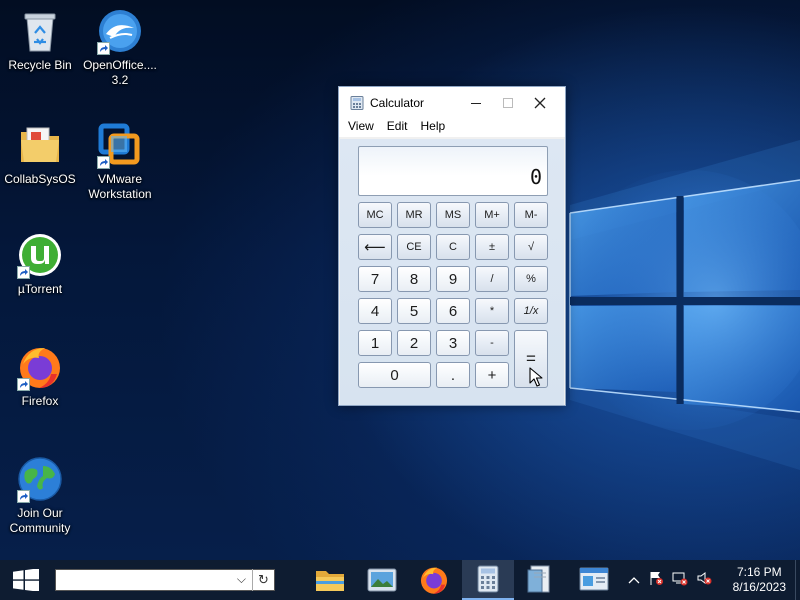 The height and width of the screenshot is (600, 800). I want to click on ms-button: MS, so click(453, 215).